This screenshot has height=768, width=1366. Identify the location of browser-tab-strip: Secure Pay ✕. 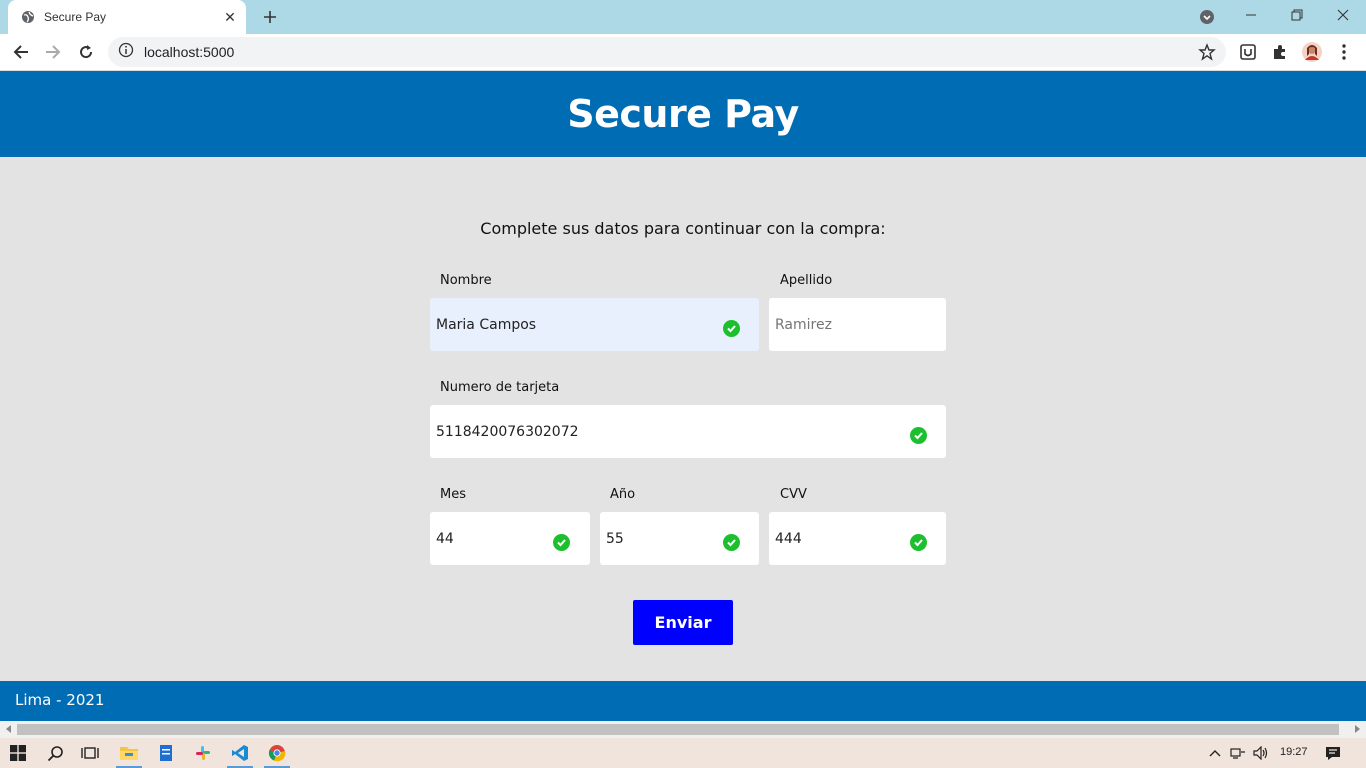
(683, 17).